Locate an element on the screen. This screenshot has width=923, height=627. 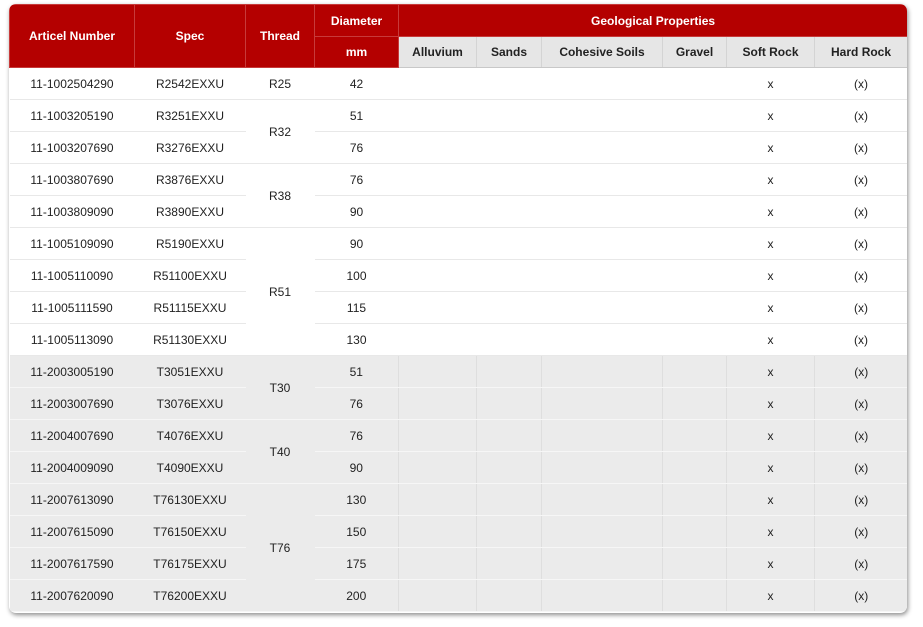
table-row: 11-2004007690 T4076EXXU T40 76 x (x) is located at coordinates (458, 451).